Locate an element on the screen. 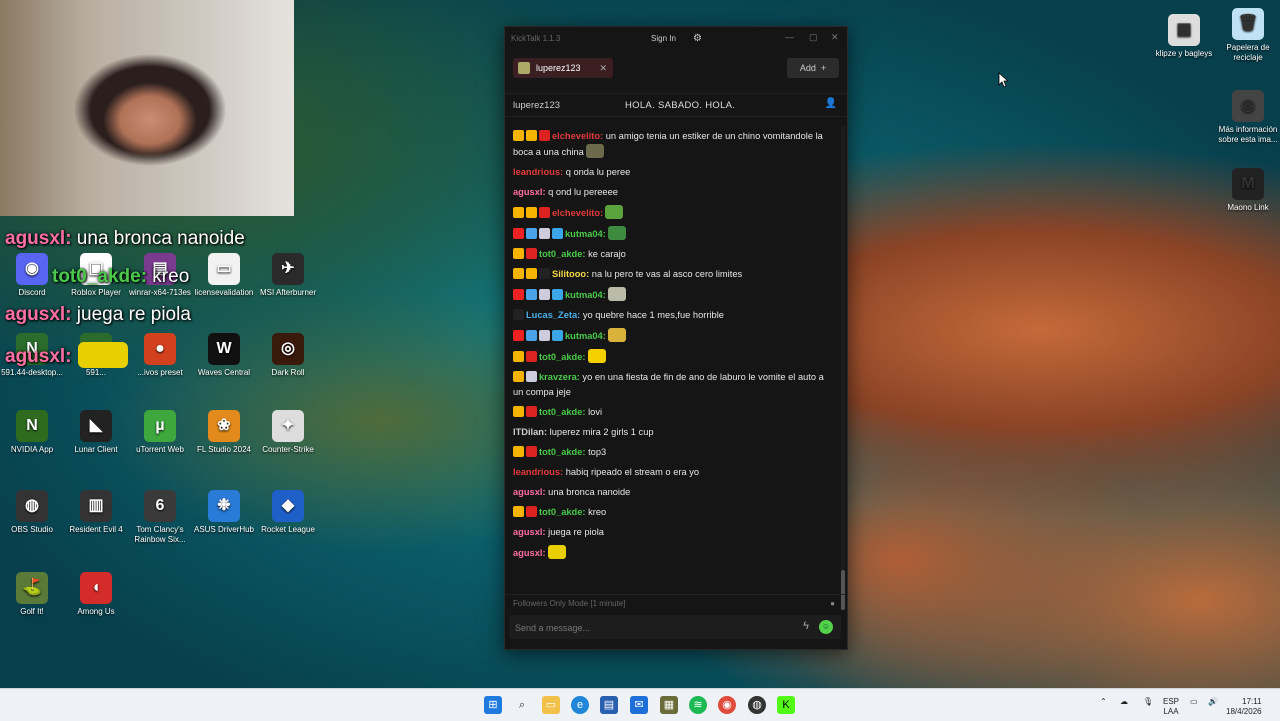 The image size is (1280, 721). overlay-chat-line: agusxl: juega re piola is located at coordinates (98, 315).